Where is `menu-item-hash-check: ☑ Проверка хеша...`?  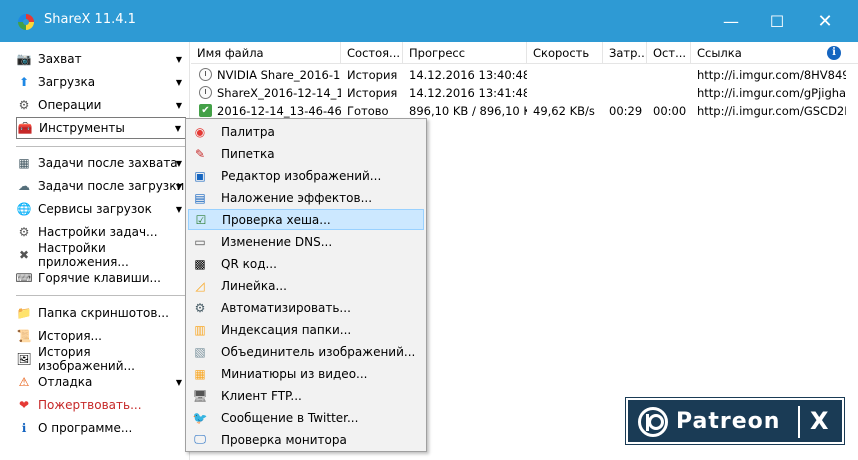 menu-item-hash-check: ☑ Проверка хеша... is located at coordinates (306, 219).